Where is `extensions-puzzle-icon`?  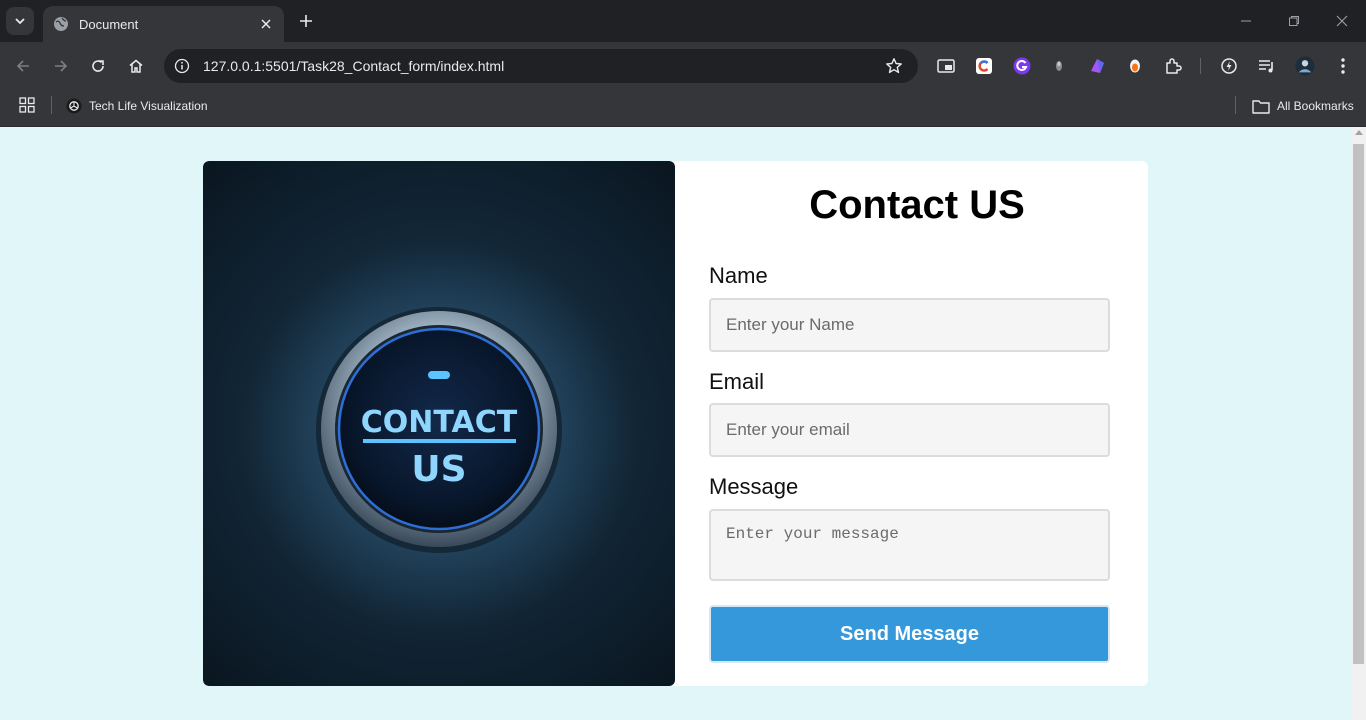
extensions-puzzle-icon is located at coordinates (1173, 66).